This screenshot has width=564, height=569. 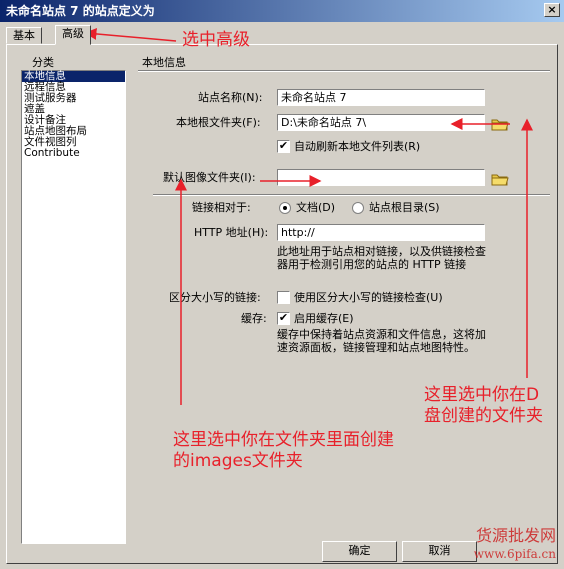 I want to click on http-address-input: http://, so click(x=381, y=232).